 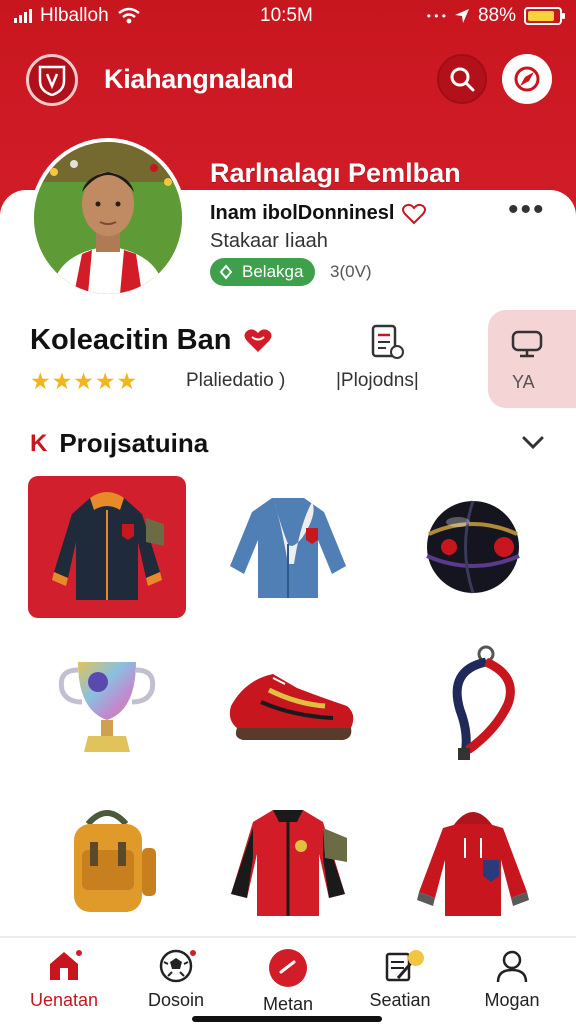 I want to click on app-title: Kiahangnaland, so click(x=199, y=79).